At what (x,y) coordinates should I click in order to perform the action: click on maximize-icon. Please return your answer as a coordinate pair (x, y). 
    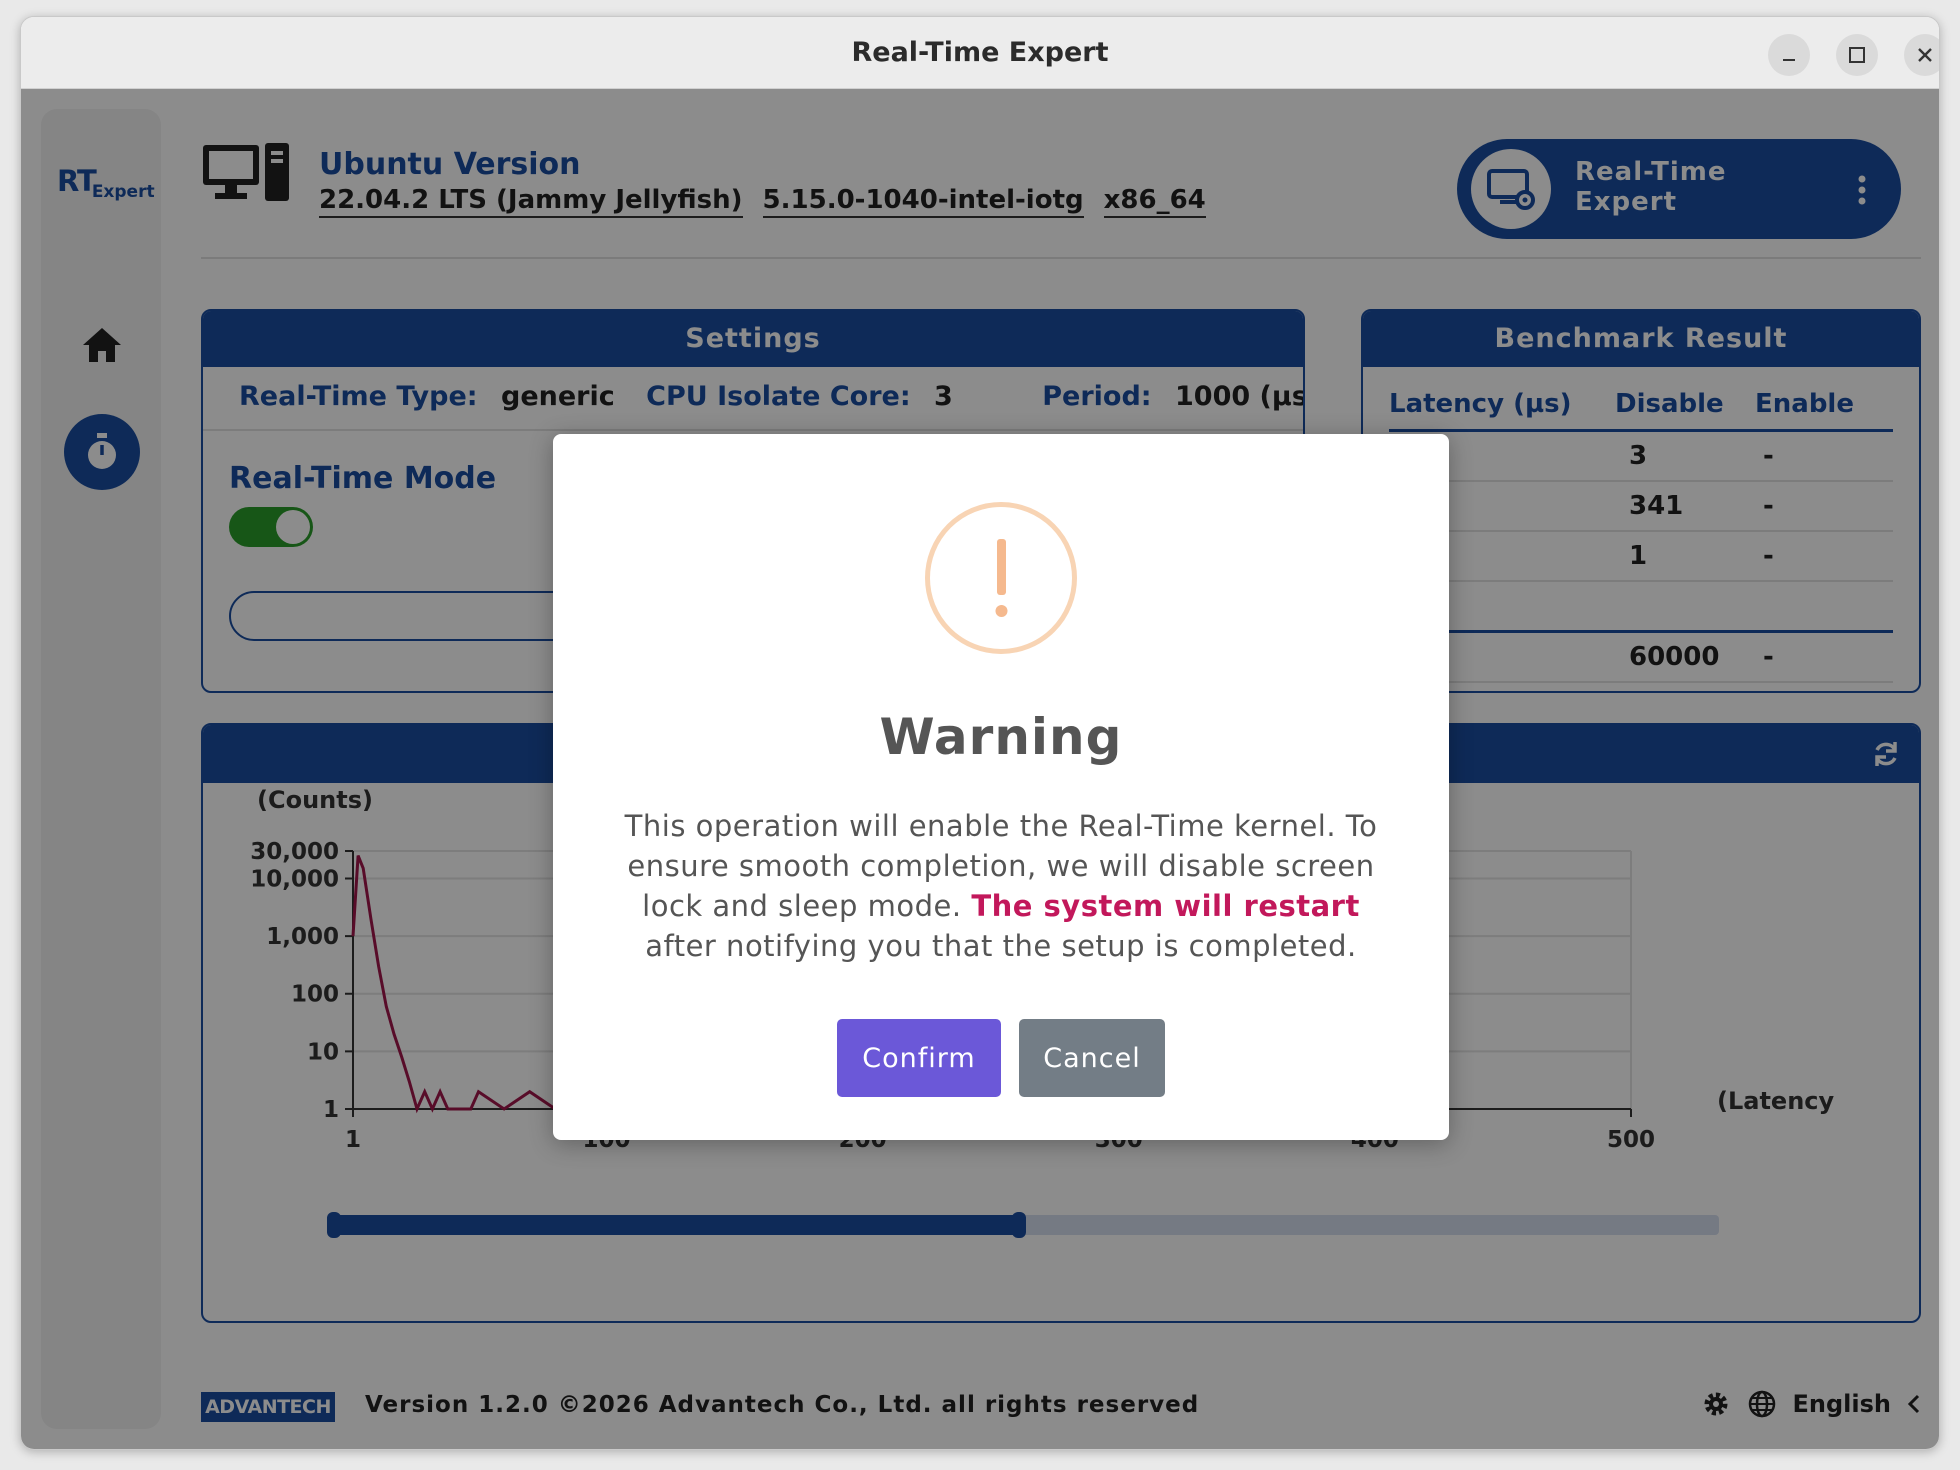
    Looking at the image, I should click on (1857, 55).